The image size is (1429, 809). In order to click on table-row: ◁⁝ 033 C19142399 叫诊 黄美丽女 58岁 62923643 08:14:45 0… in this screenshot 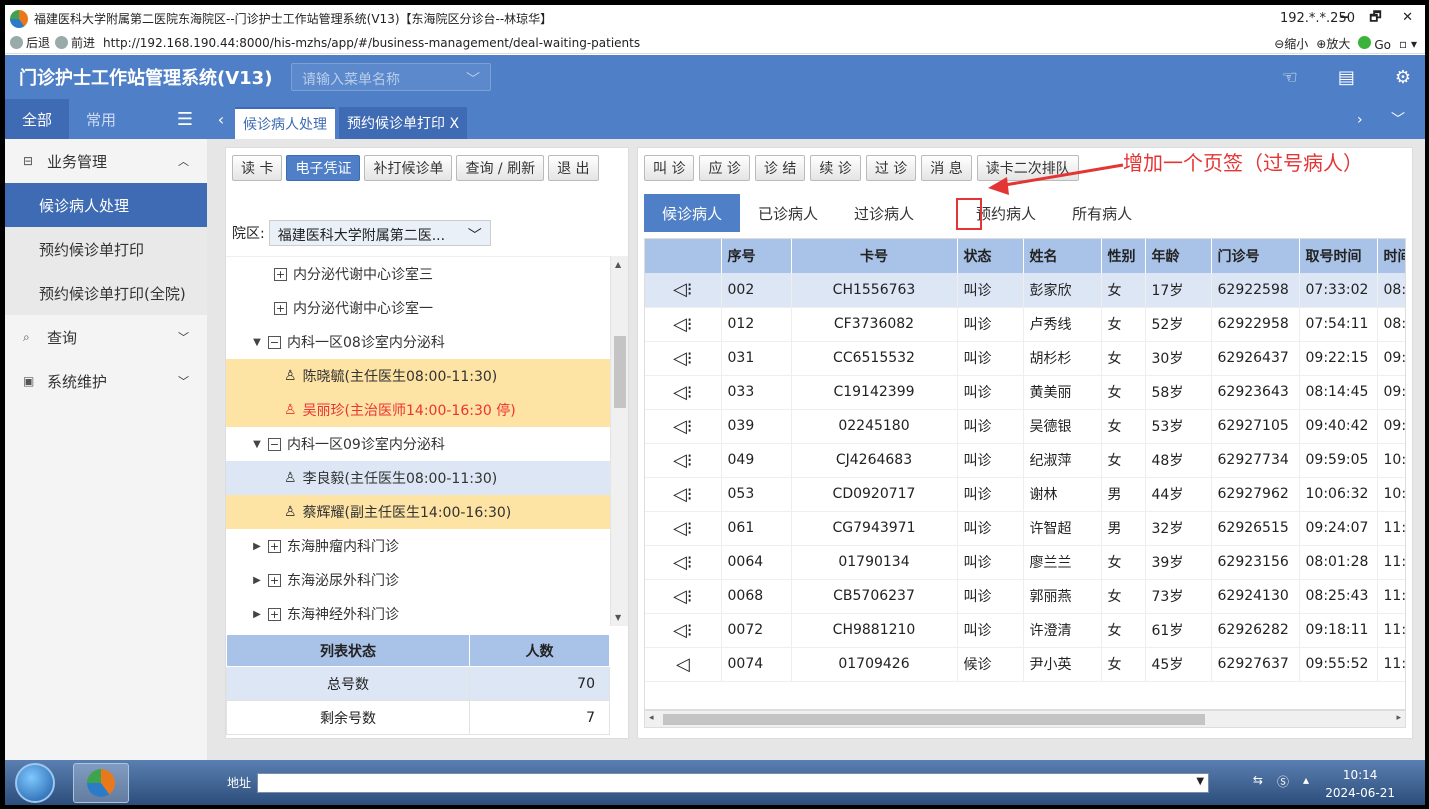, I will do `click(1025, 392)`.